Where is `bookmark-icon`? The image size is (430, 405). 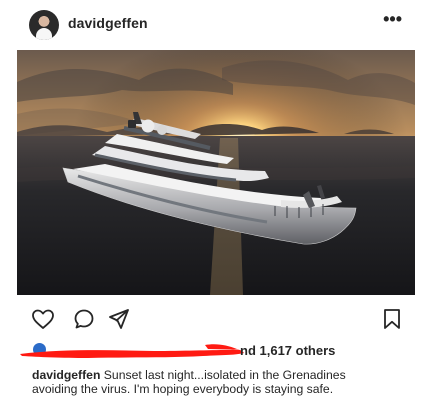 bookmark-icon is located at coordinates (392, 319).